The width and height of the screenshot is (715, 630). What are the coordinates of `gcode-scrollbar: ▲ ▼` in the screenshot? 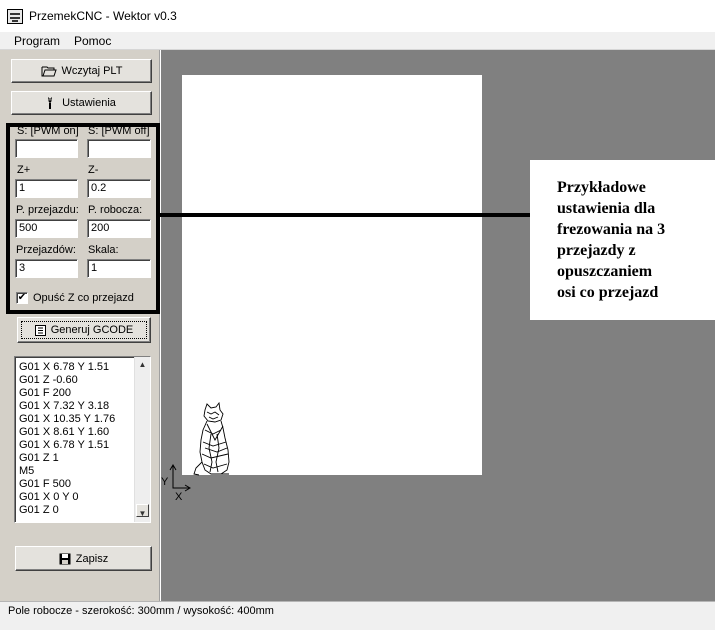 It's located at (142, 439).